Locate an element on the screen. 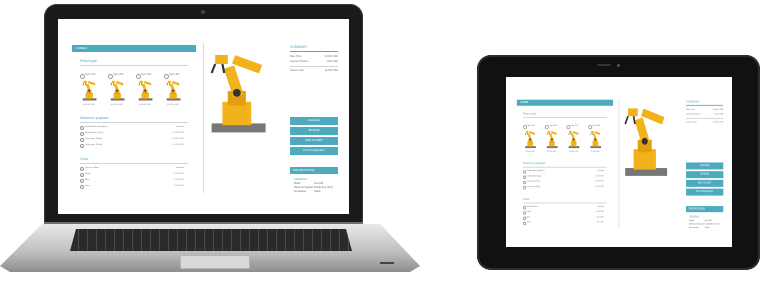 The image size is (763, 292). summary-row: Selected Options 2,500 USD is located at coordinates (314, 62).